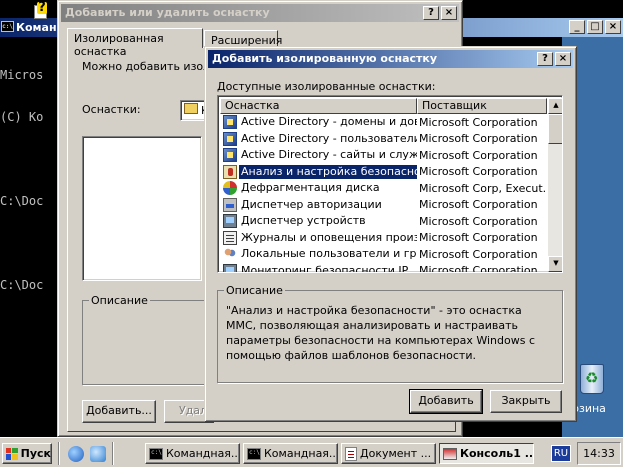 Image resolution: width=623 pixels, height=467 pixels. Describe the element at coordinates (167, 12) in the screenshot. I see `add-remove-snapin-title: Добавить или удалить оснастку` at that location.